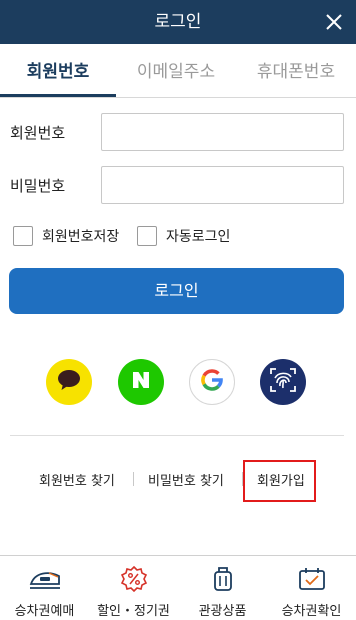  Describe the element at coordinates (198, 237) in the screenshot. I see `auto-login-label: 자동로그인` at that location.